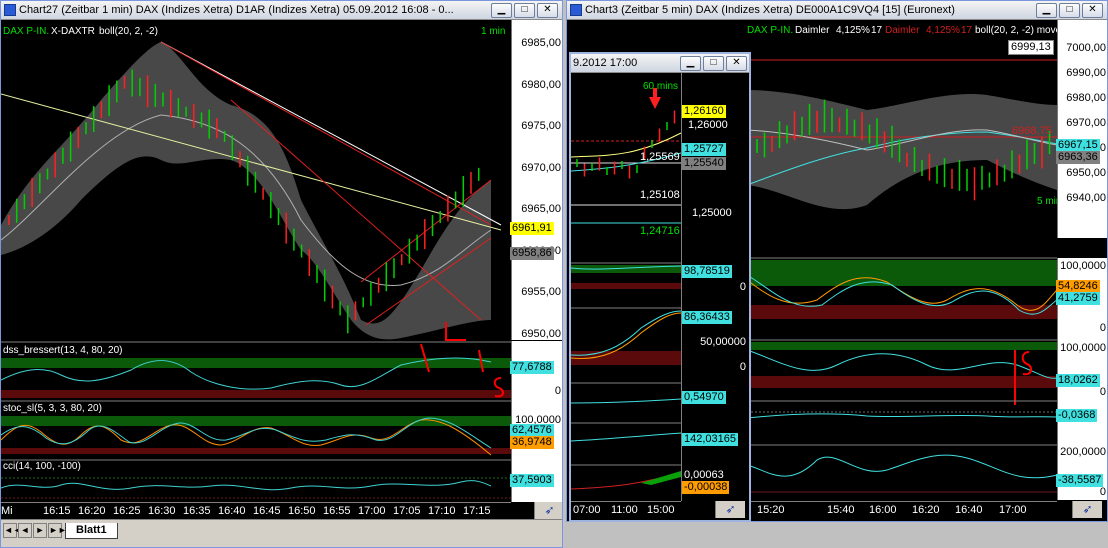 The image size is (1108, 548). I want to click on price-tick-label: 6990,00, so click(1086, 73).